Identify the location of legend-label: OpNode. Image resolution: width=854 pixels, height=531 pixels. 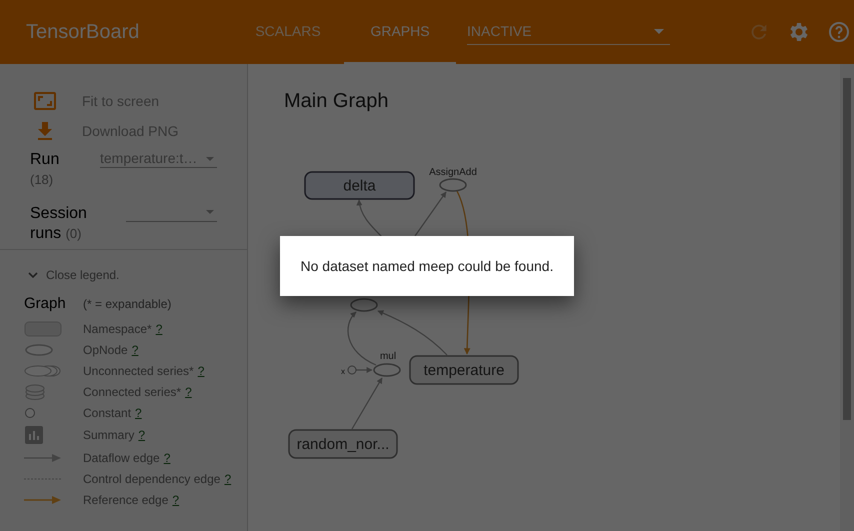
(105, 350).